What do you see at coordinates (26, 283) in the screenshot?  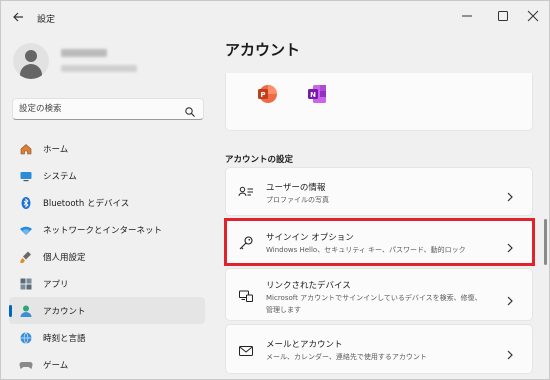 I see `apps-icon` at bounding box center [26, 283].